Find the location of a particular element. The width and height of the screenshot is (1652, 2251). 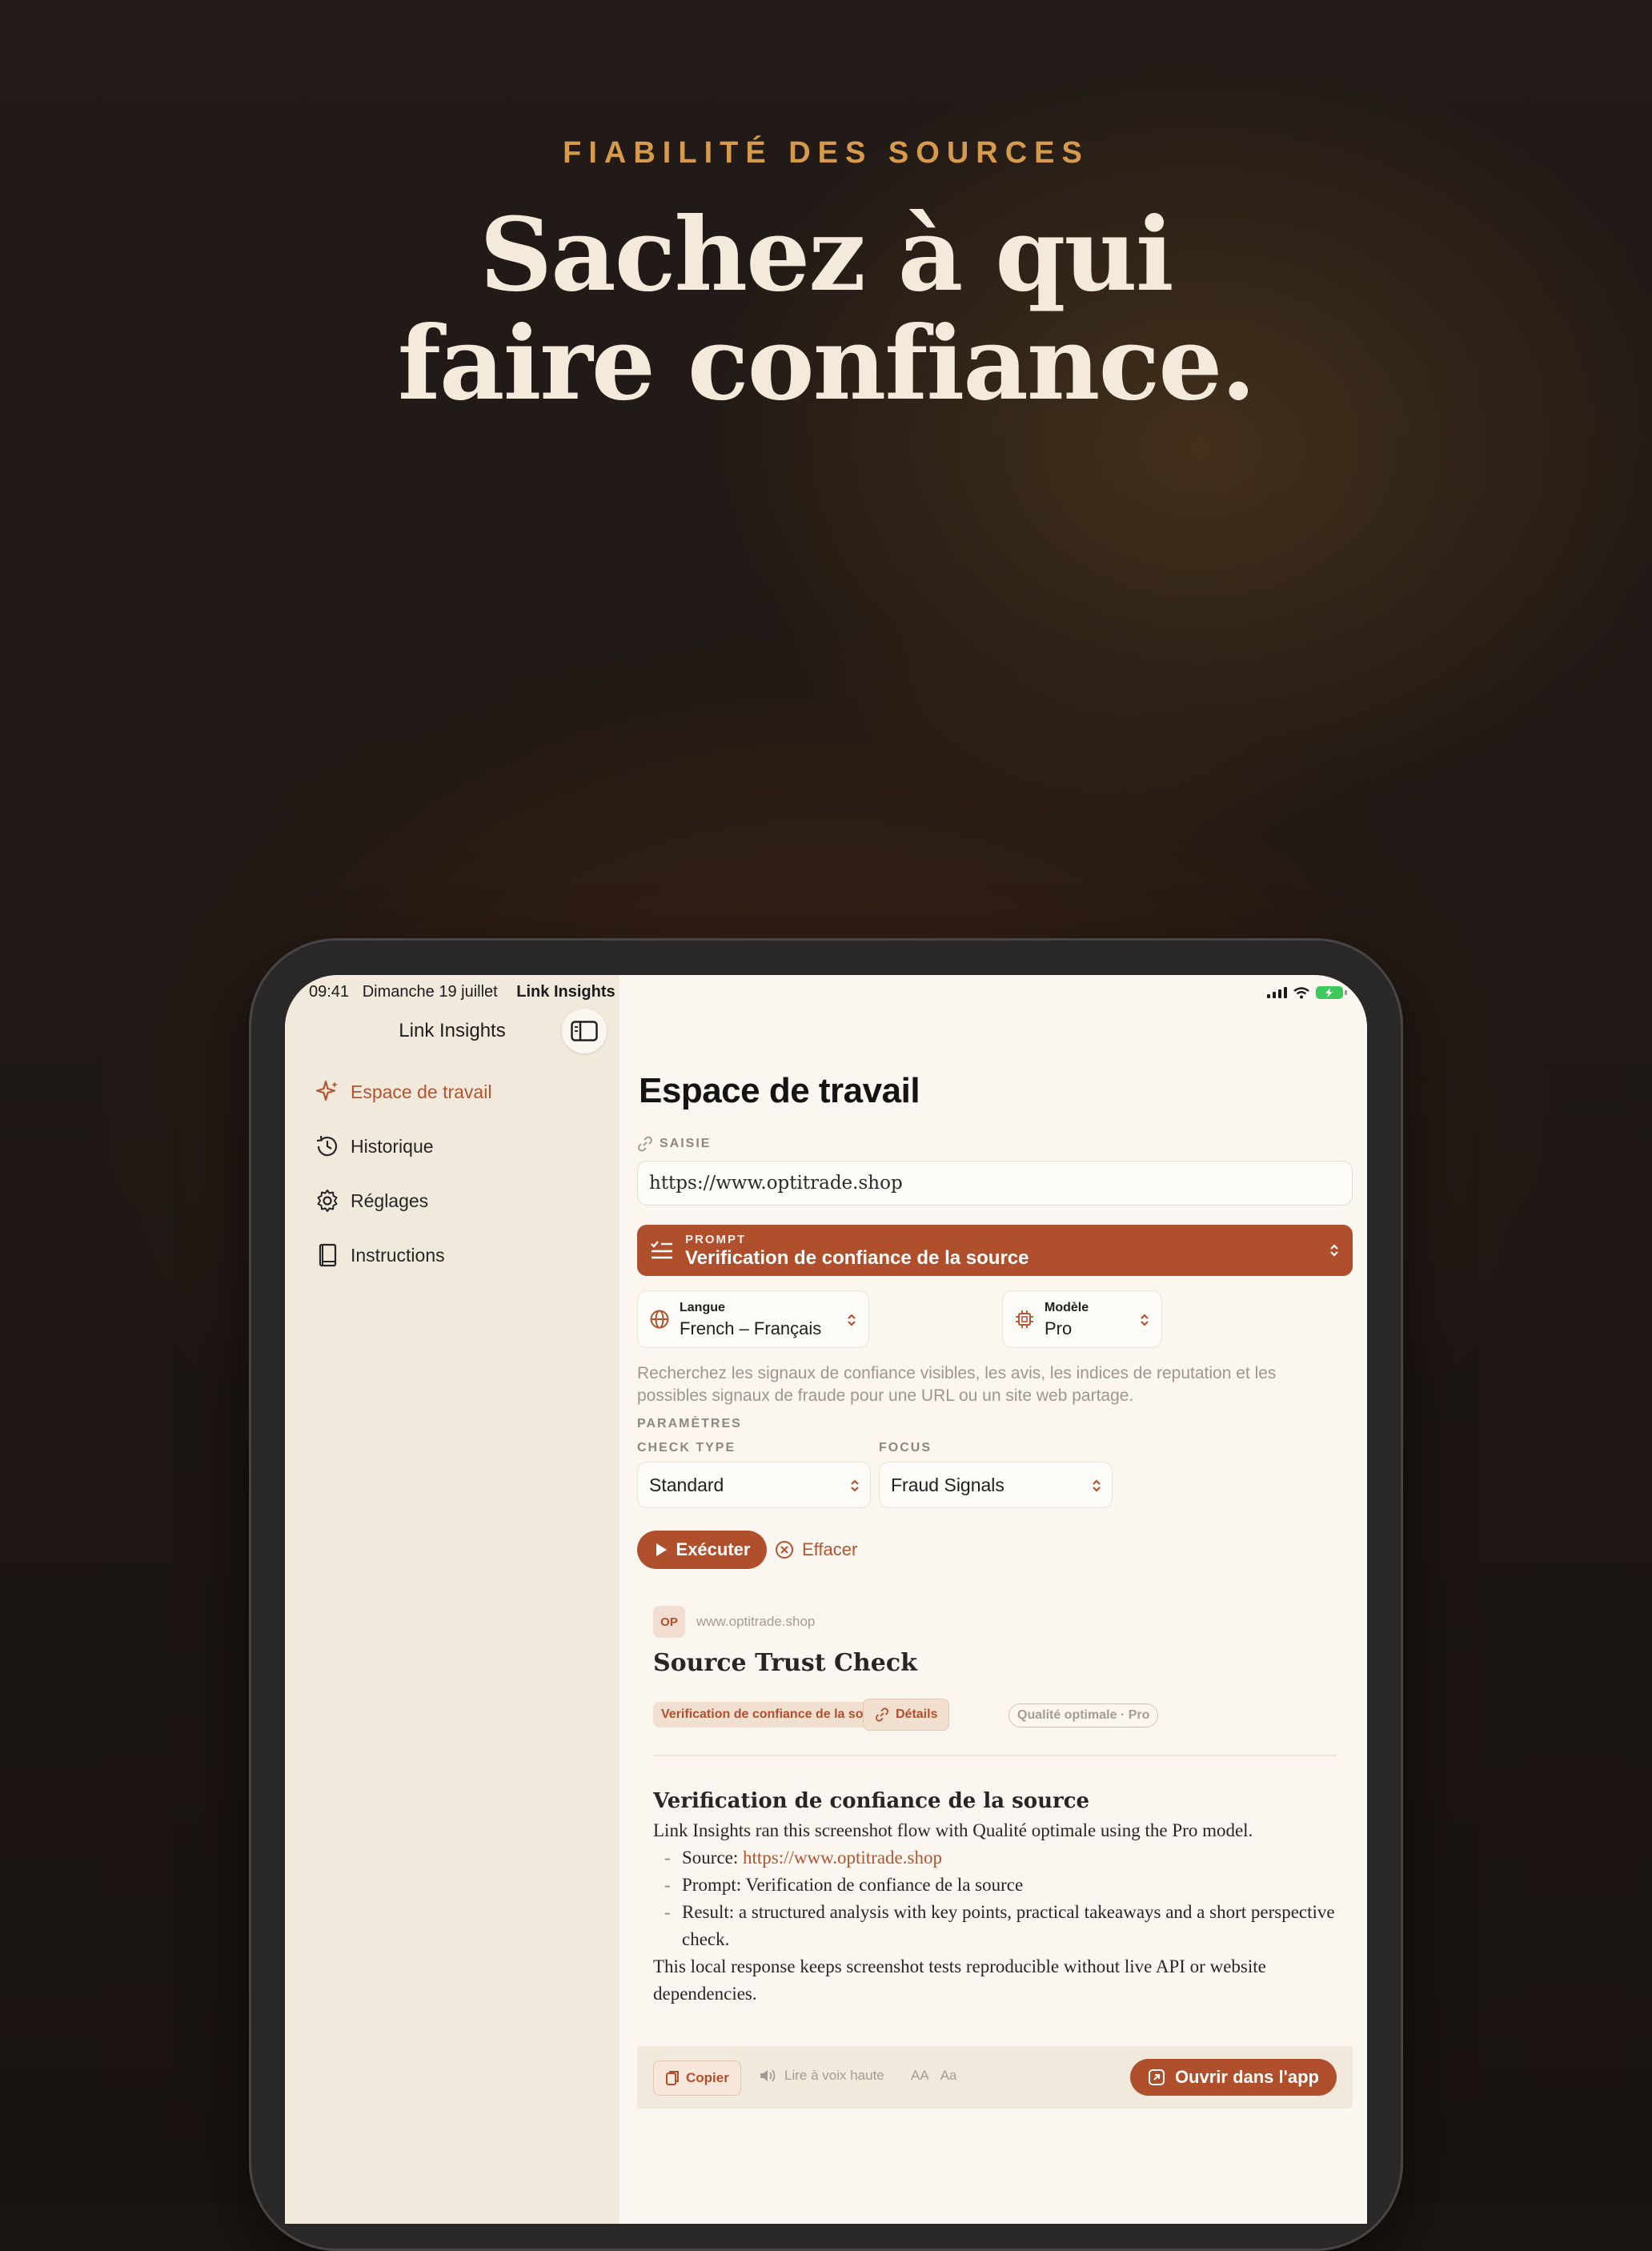

prompt-chip: Verification de confiance de la source is located at coordinates (776, 1714).